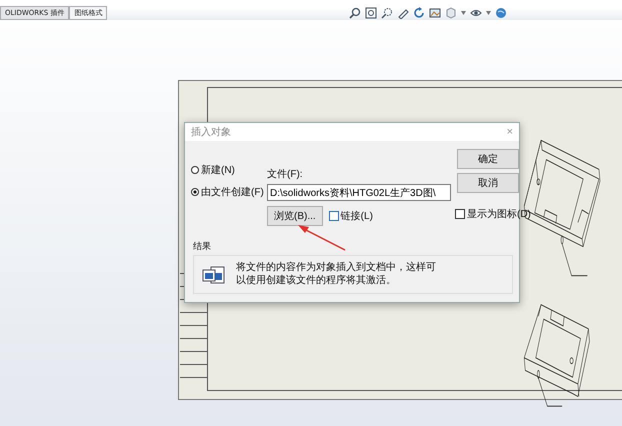  I want to click on display-as-icon-checkbox: 显示为图标(D), so click(493, 214).